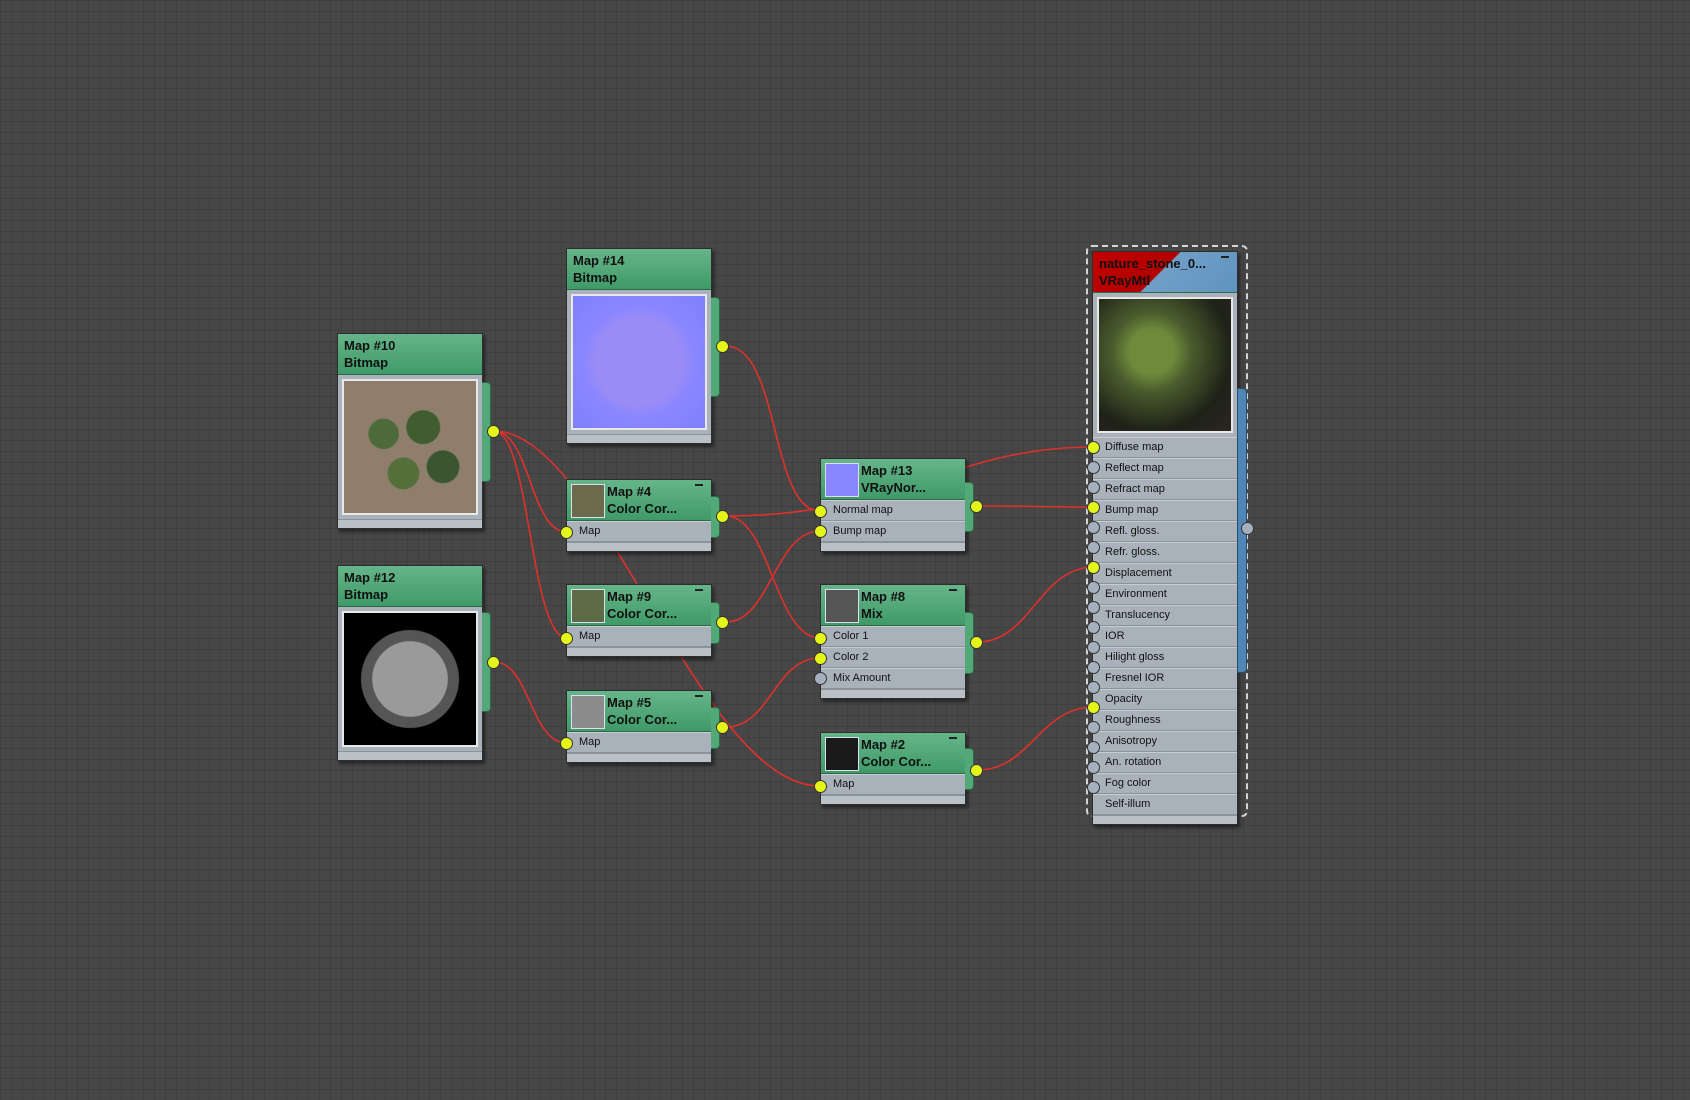 This screenshot has width=1690, height=1100. What do you see at coordinates (1165, 489) in the screenshot?
I see `input-slot: Refract map` at bounding box center [1165, 489].